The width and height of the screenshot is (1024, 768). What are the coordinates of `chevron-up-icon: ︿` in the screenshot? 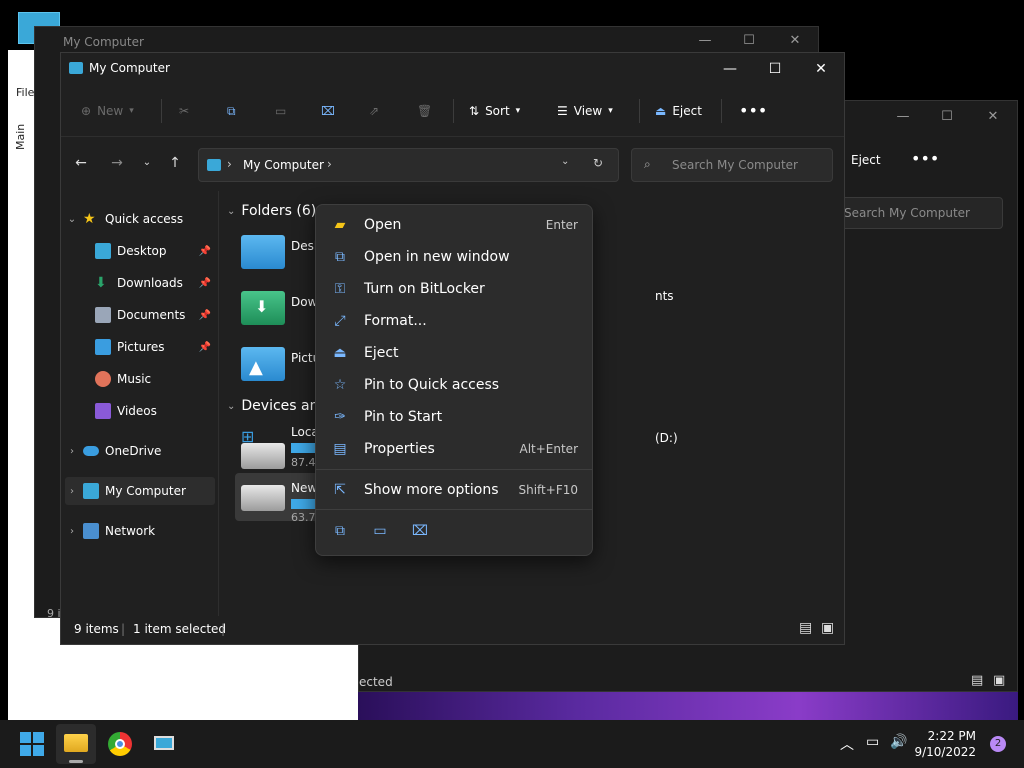 It's located at (847, 744).